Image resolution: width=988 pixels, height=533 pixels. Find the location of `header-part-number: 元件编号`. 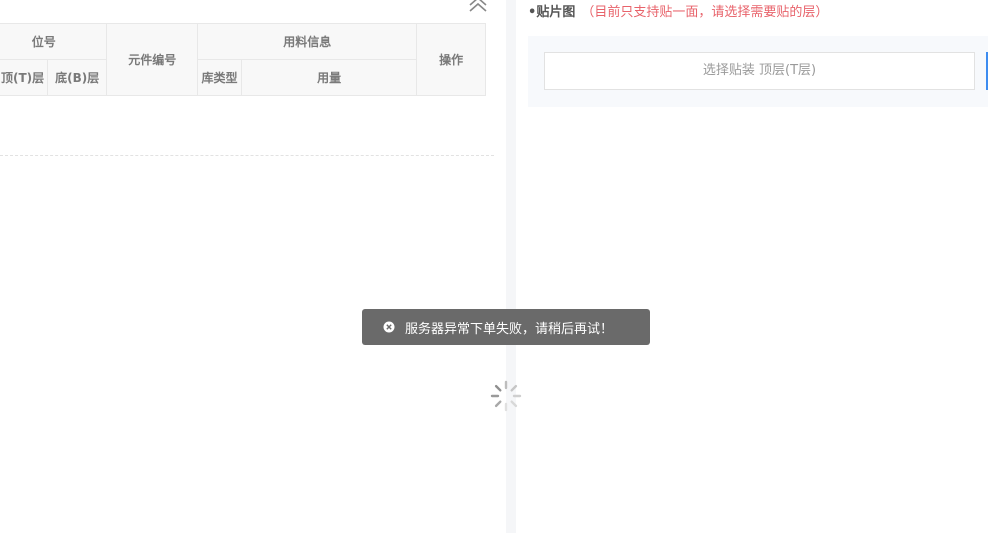

header-part-number: 元件编号 is located at coordinates (152, 59).